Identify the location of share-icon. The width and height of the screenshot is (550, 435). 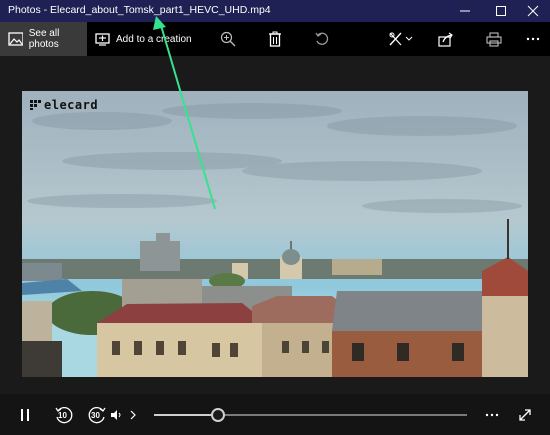
(445, 39).